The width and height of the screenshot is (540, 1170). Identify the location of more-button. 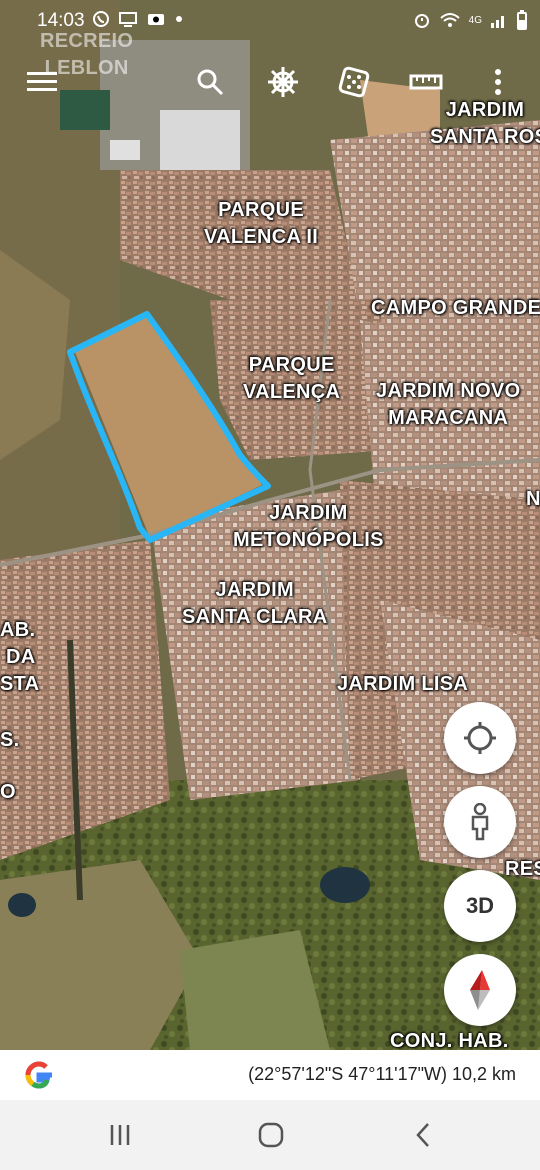
(498, 82).